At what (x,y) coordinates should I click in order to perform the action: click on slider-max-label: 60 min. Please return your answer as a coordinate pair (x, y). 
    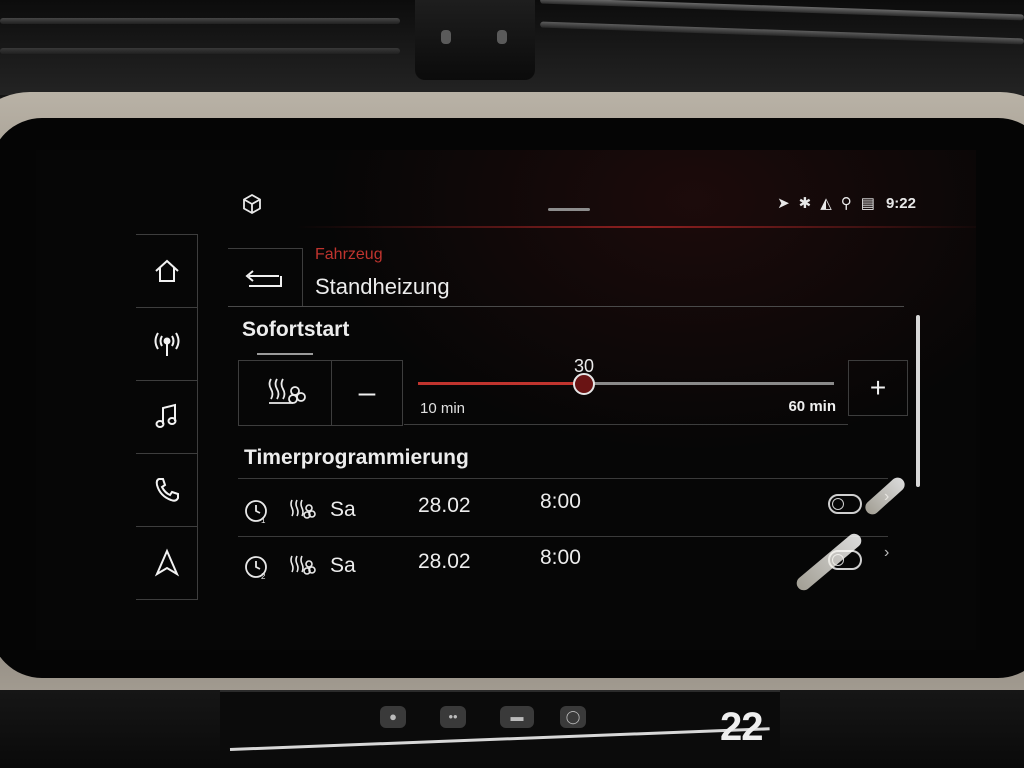
    Looking at the image, I should click on (812, 406).